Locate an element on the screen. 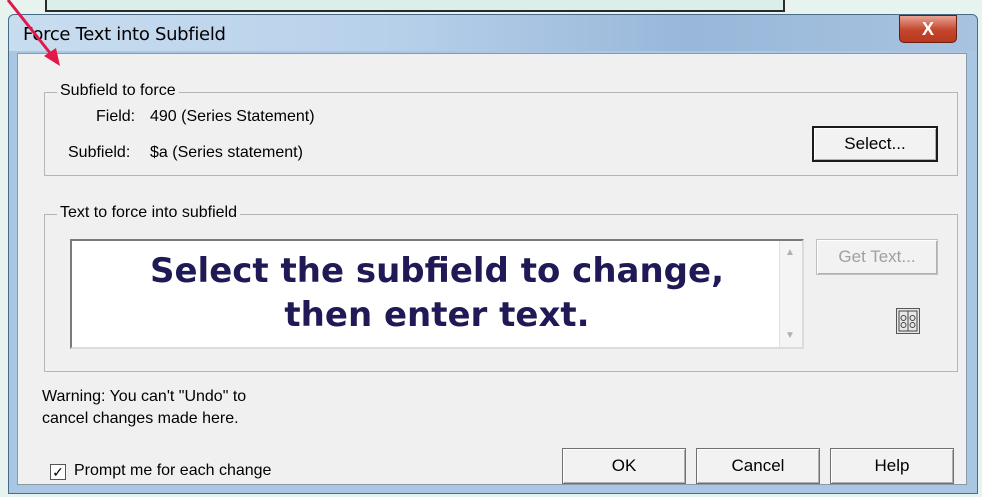  warning-line1: Warning: You can't "Undo" to is located at coordinates (144, 396).